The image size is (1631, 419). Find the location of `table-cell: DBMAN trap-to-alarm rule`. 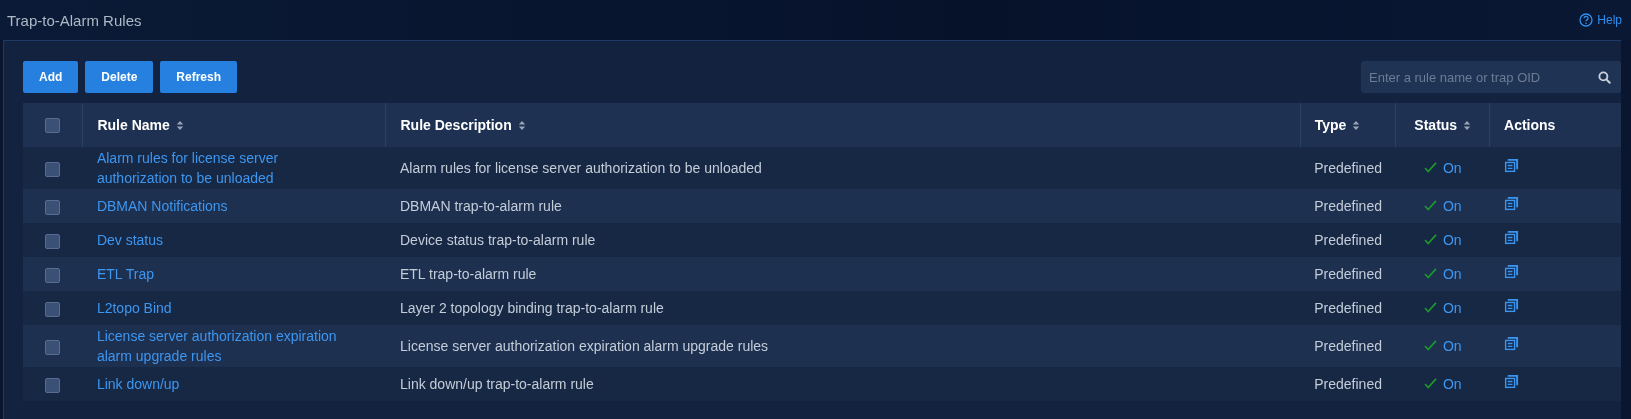

table-cell: DBMAN trap-to-alarm rule is located at coordinates (481, 206).